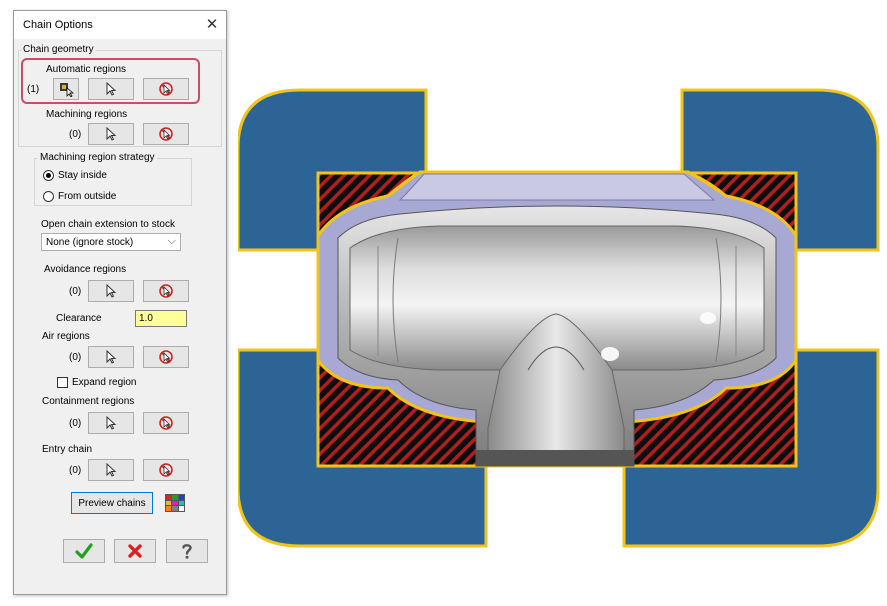  Describe the element at coordinates (62, 382) in the screenshot. I see `expand-region-checkbox` at that location.